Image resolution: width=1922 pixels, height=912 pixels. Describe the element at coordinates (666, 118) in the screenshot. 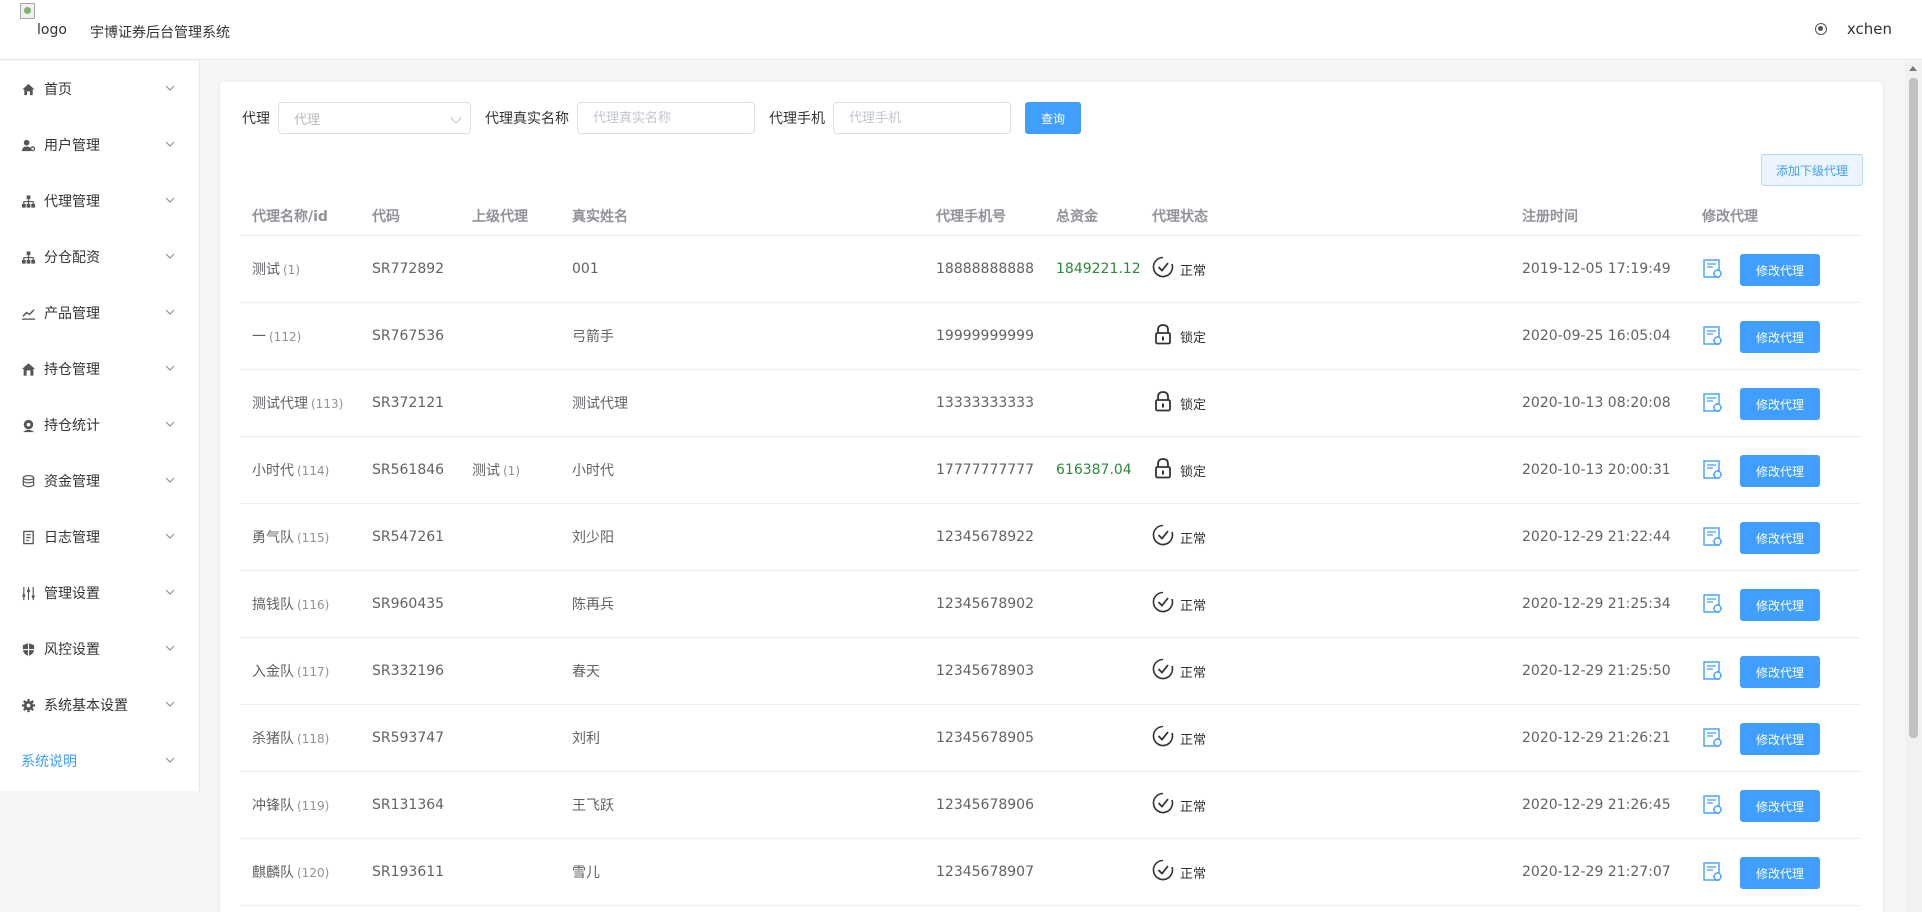

I see `realname-input` at that location.